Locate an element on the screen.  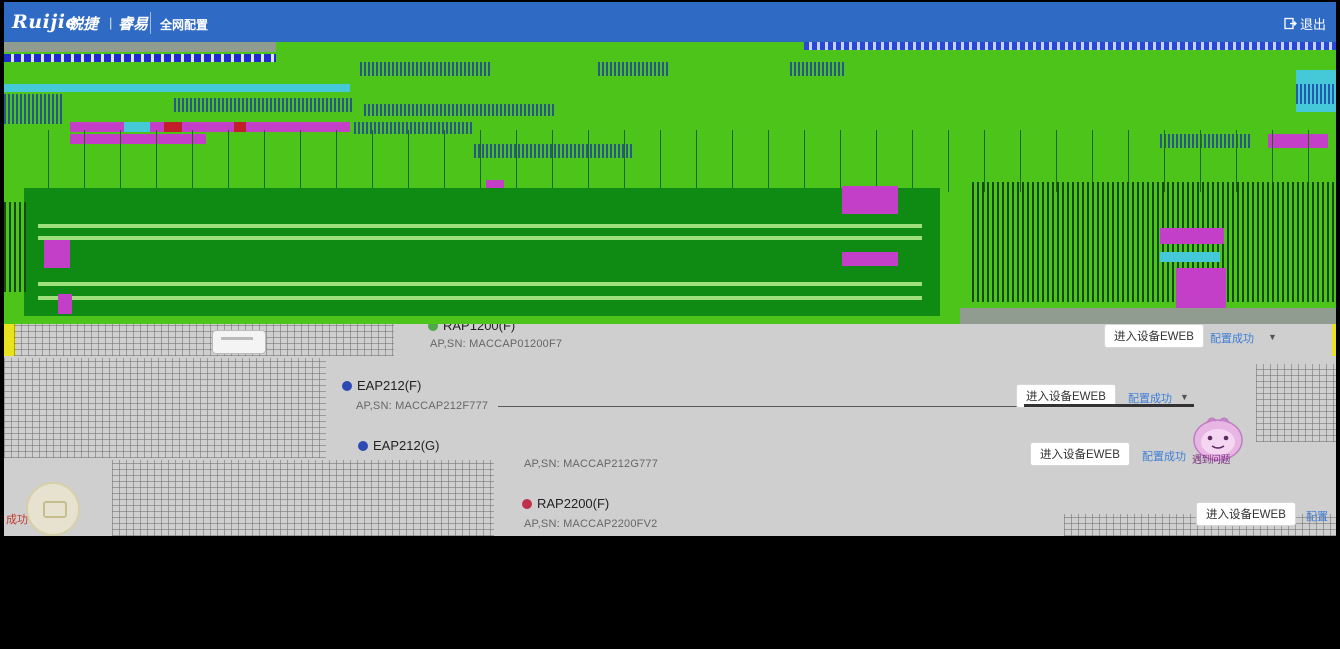
logout-icon is located at coordinates (1290, 23).